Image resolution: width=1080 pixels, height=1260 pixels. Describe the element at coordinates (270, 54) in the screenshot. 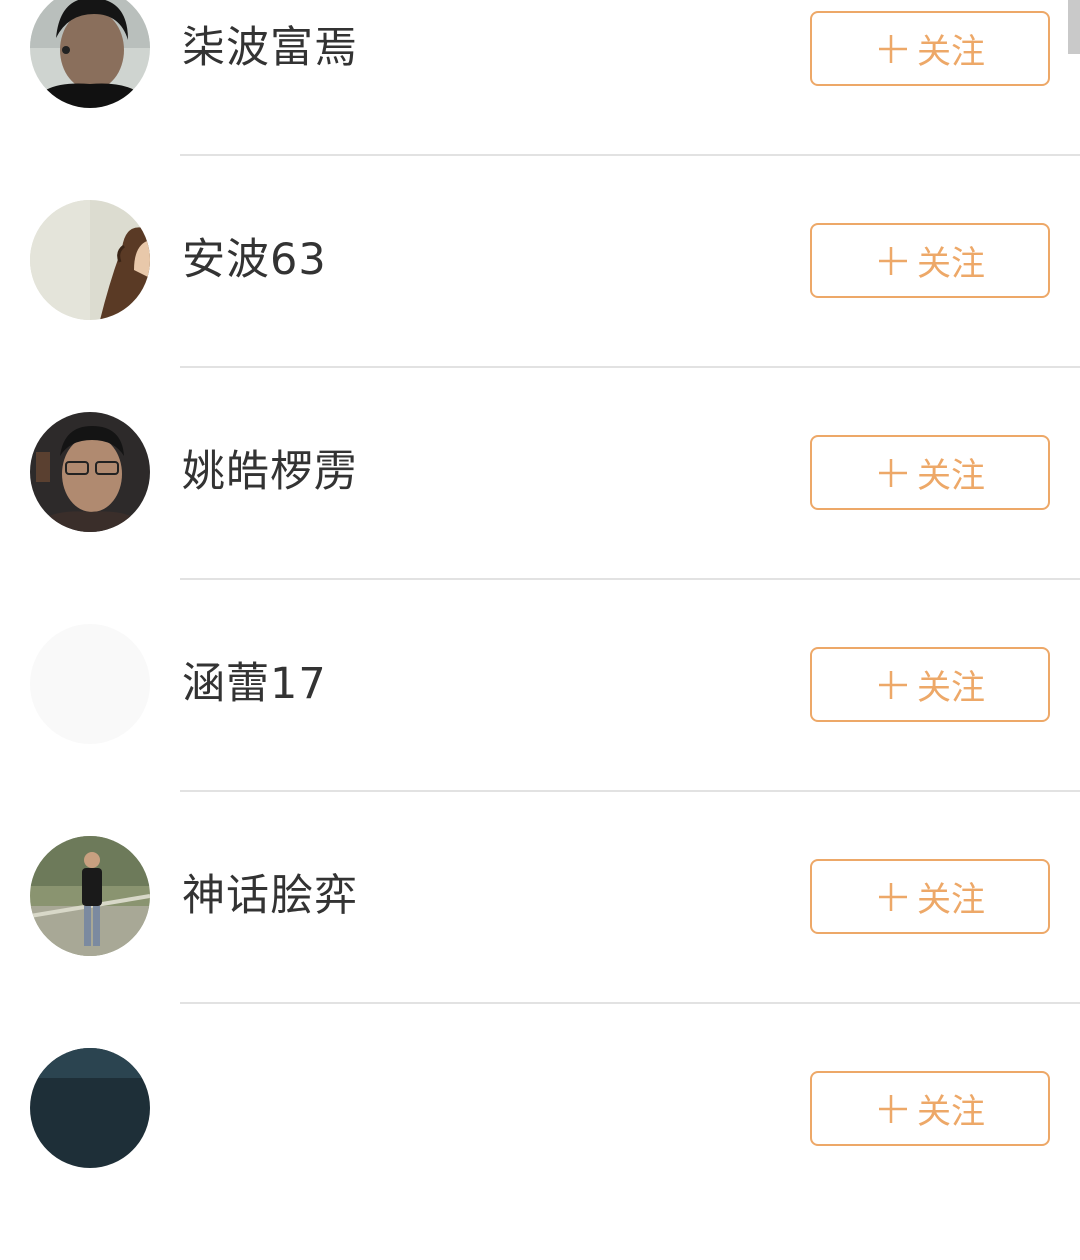

I see `user-name: 柒波富焉` at that location.